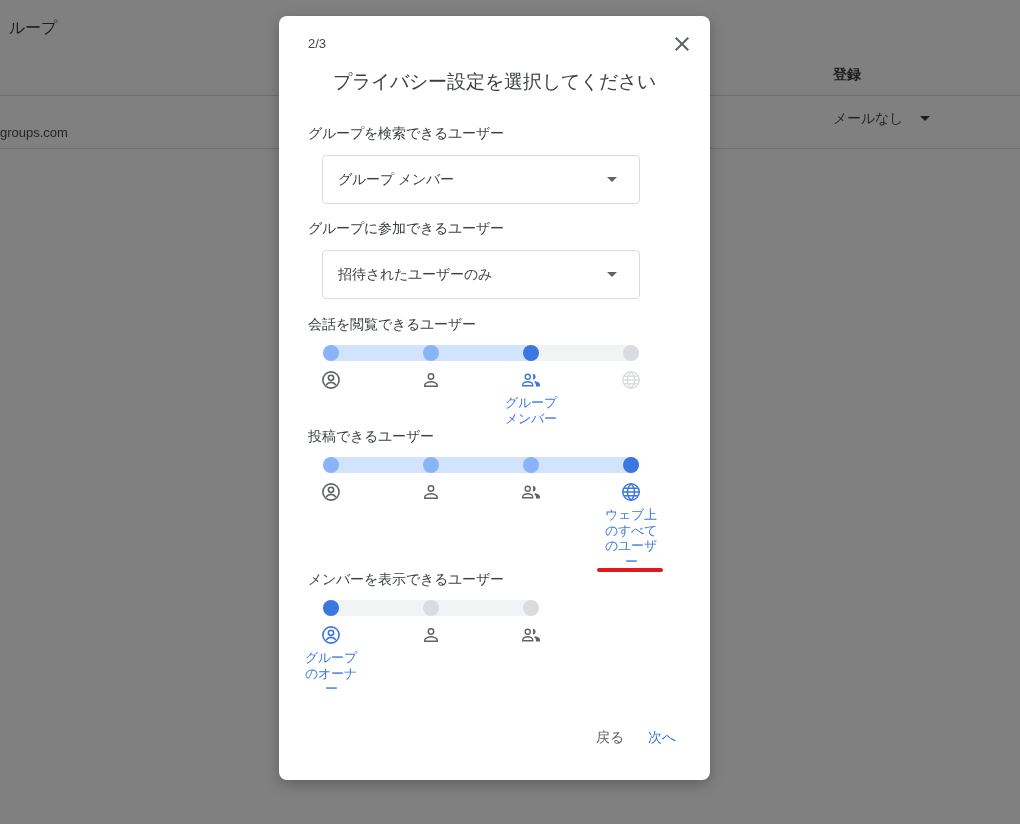  What do you see at coordinates (662, 738) in the screenshot?
I see `next-button: 次へ` at bounding box center [662, 738].